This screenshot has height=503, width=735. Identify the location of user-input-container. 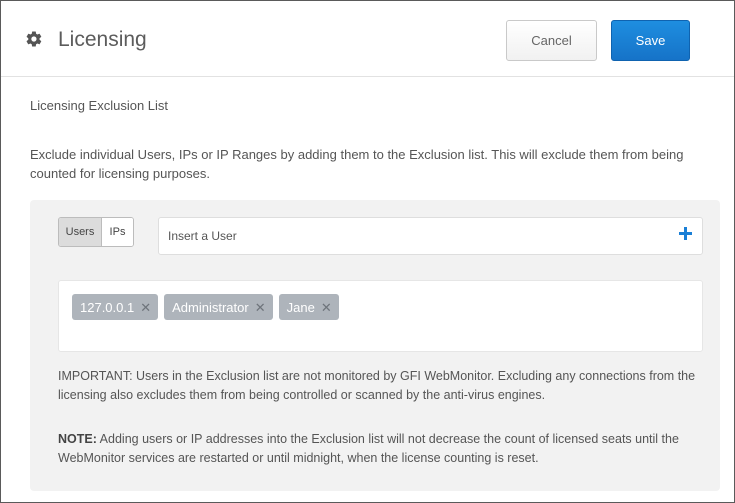
(430, 236).